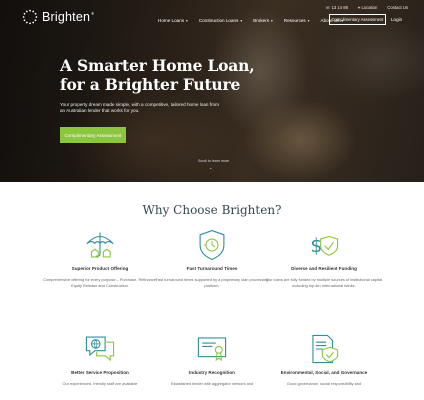 This screenshot has height=400, width=424. What do you see at coordinates (93, 13) in the screenshot?
I see `trademark-symbol: ®` at bounding box center [93, 13].